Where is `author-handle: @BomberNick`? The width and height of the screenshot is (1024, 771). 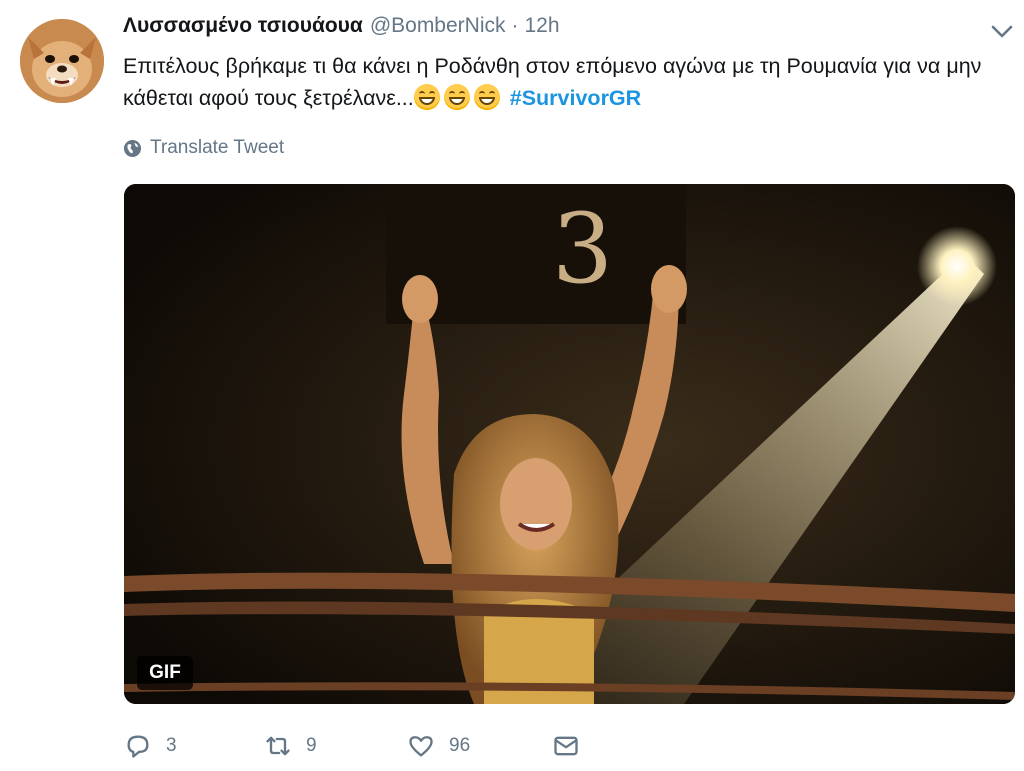
author-handle: @BomberNick is located at coordinates (438, 26).